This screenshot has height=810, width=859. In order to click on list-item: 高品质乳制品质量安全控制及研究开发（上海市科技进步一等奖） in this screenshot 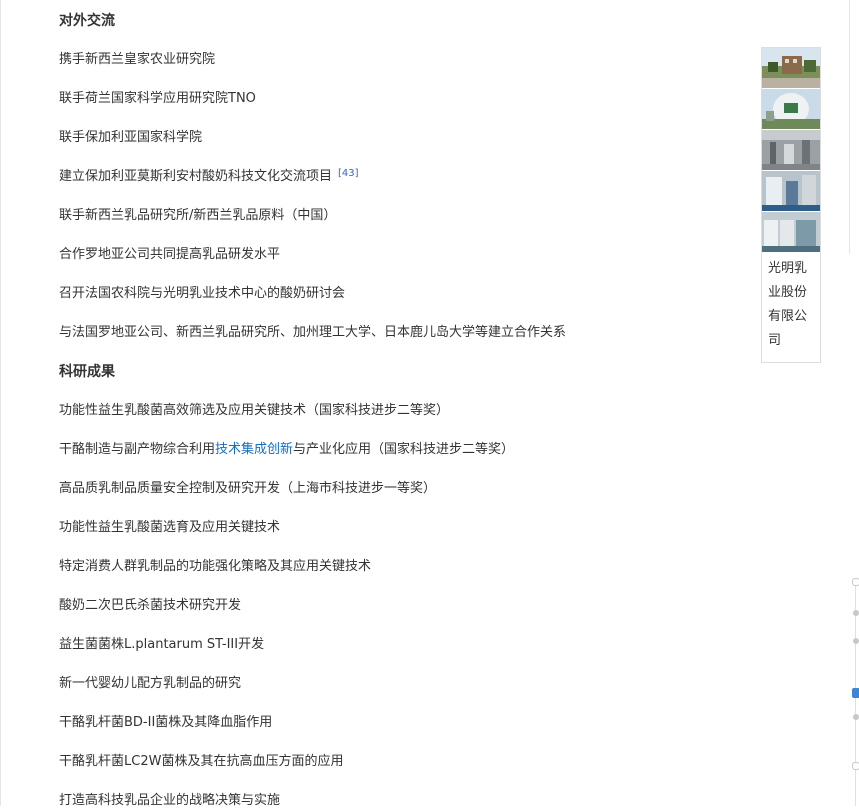, I will do `click(248, 488)`.